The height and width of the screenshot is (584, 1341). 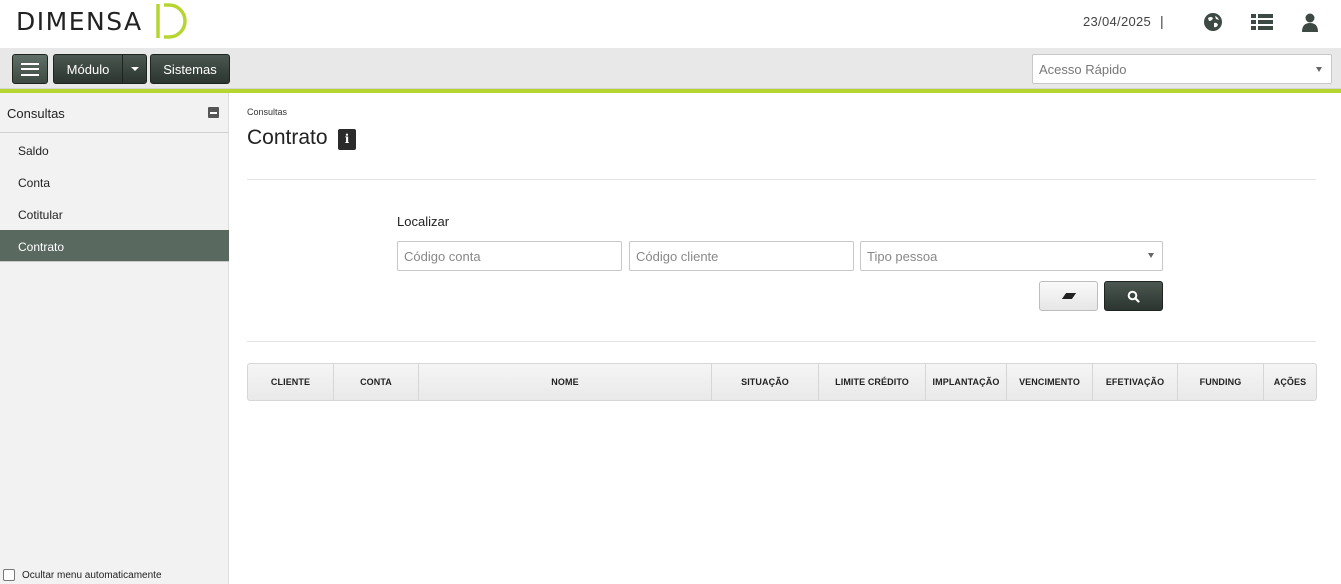 What do you see at coordinates (267, 112) in the screenshot?
I see `breadcrumb: Consultas` at bounding box center [267, 112].